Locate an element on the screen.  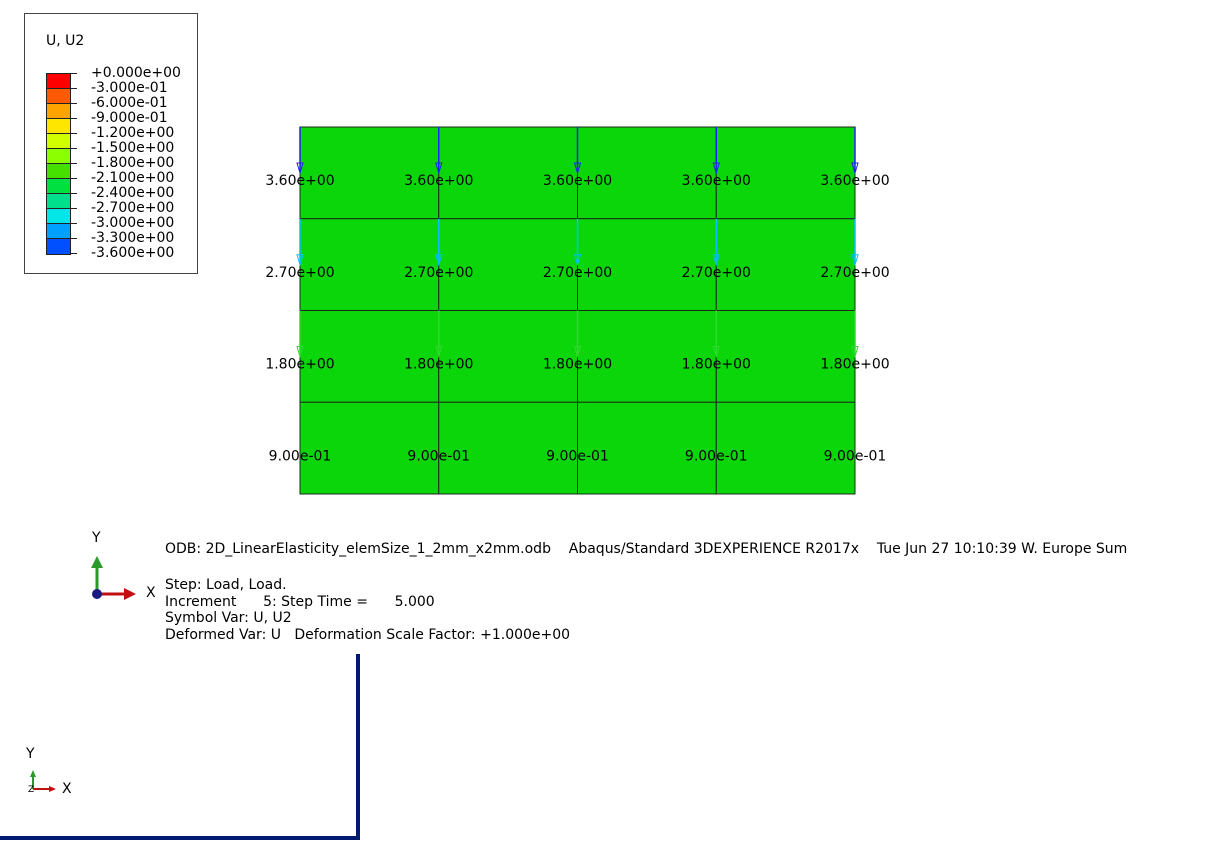
increment-info: Increment 5: Step Time = 5.000 is located at coordinates (300, 602).